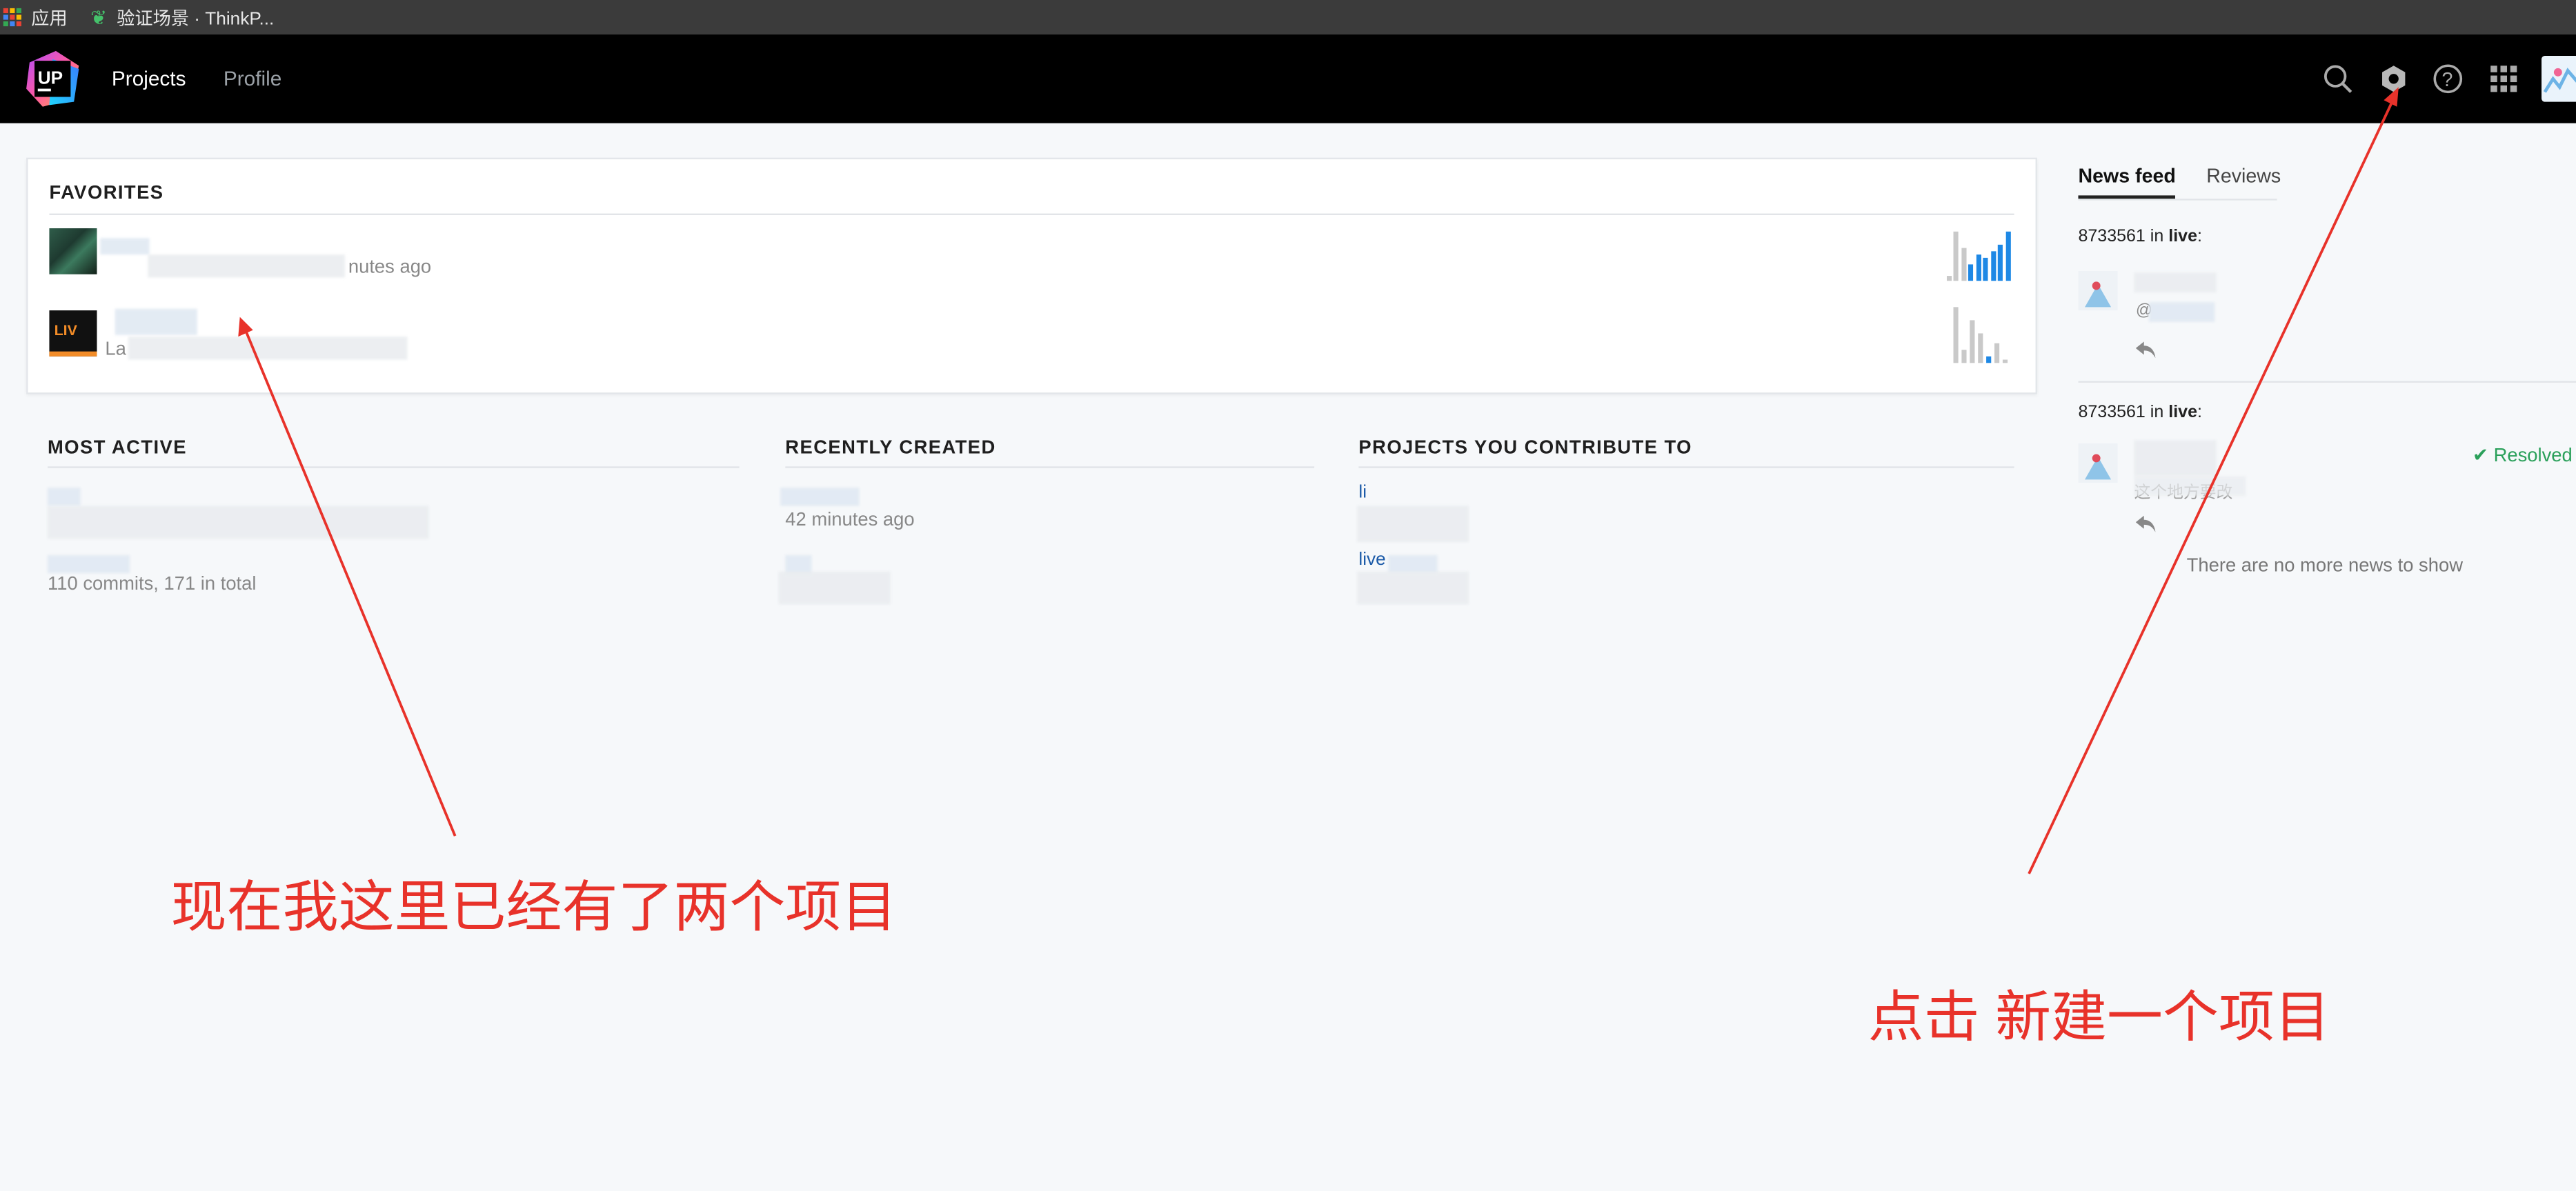  Describe the element at coordinates (1371, 560) in the screenshot. I see `contribute-project-link: live` at that location.